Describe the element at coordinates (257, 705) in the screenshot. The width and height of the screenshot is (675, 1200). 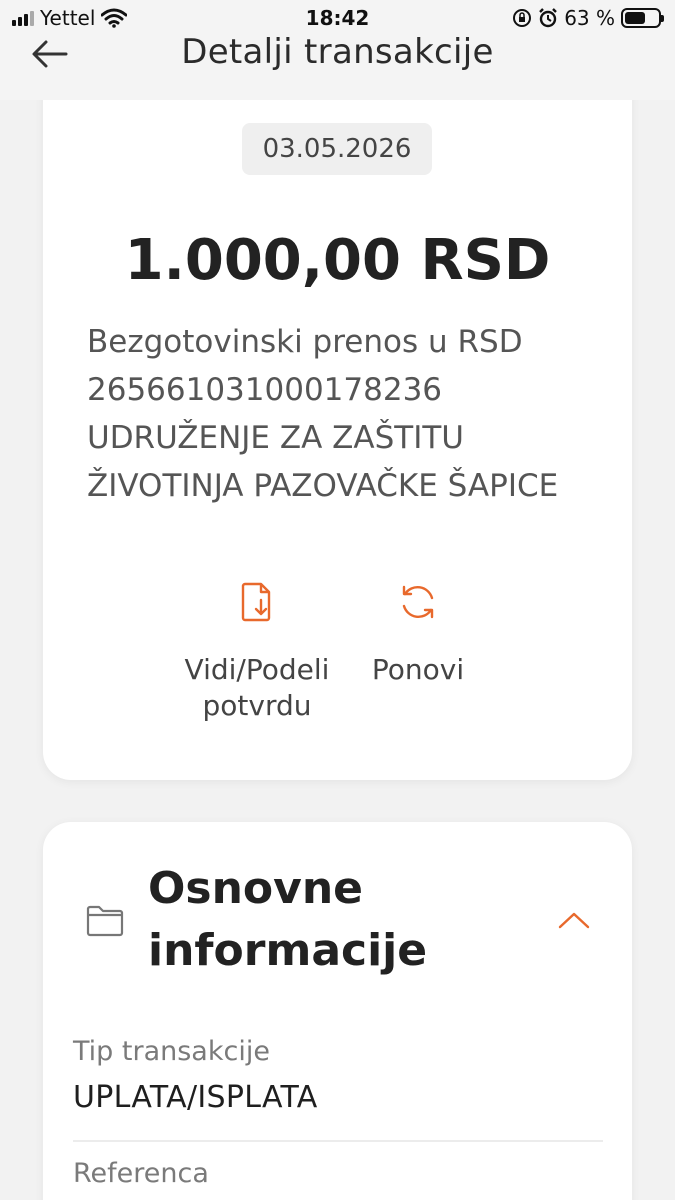
I see `action-label-line: potvrdu` at that location.